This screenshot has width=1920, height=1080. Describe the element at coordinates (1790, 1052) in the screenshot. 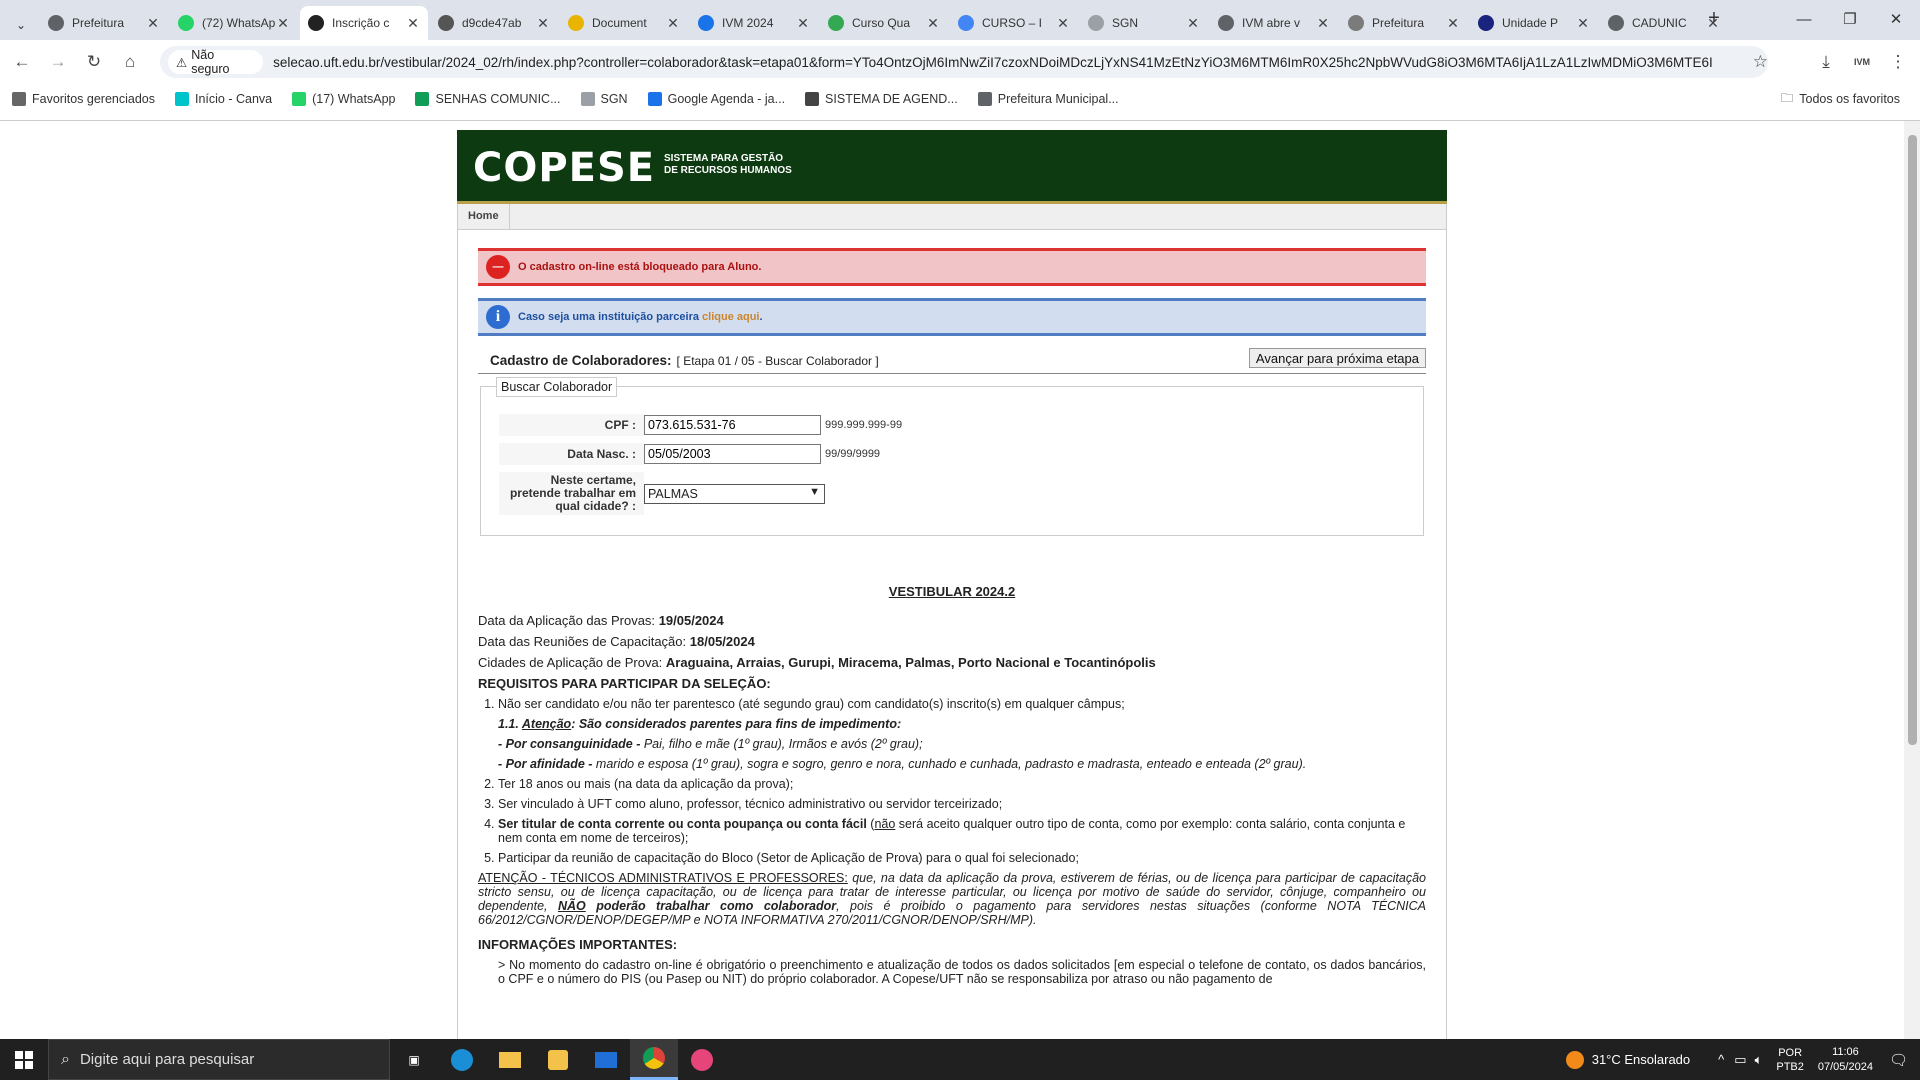

I see `language-code: POR` at that location.